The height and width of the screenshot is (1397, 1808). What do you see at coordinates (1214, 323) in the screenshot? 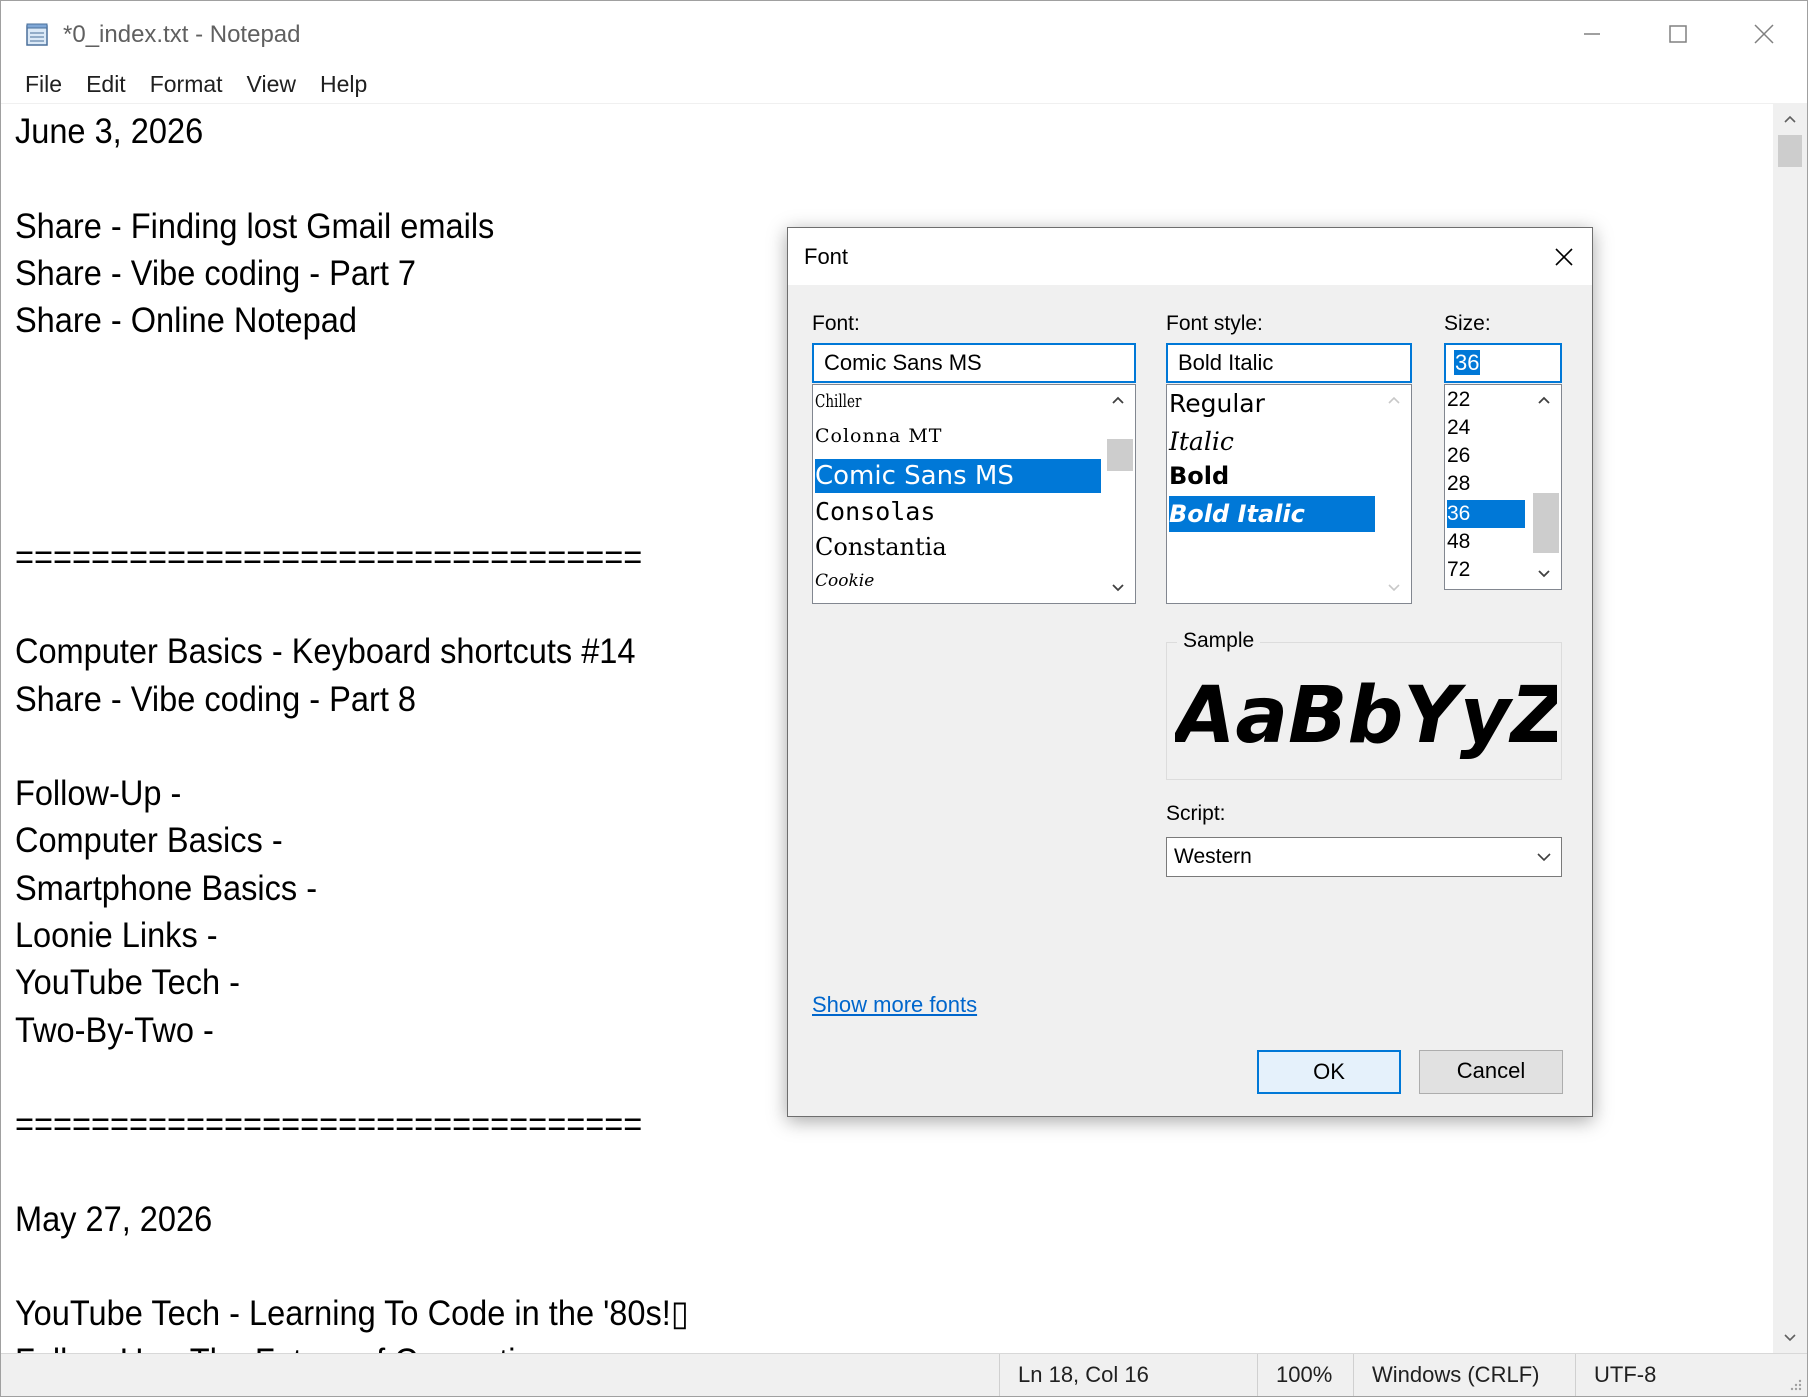
I see `font-style-label: Font style:` at bounding box center [1214, 323].